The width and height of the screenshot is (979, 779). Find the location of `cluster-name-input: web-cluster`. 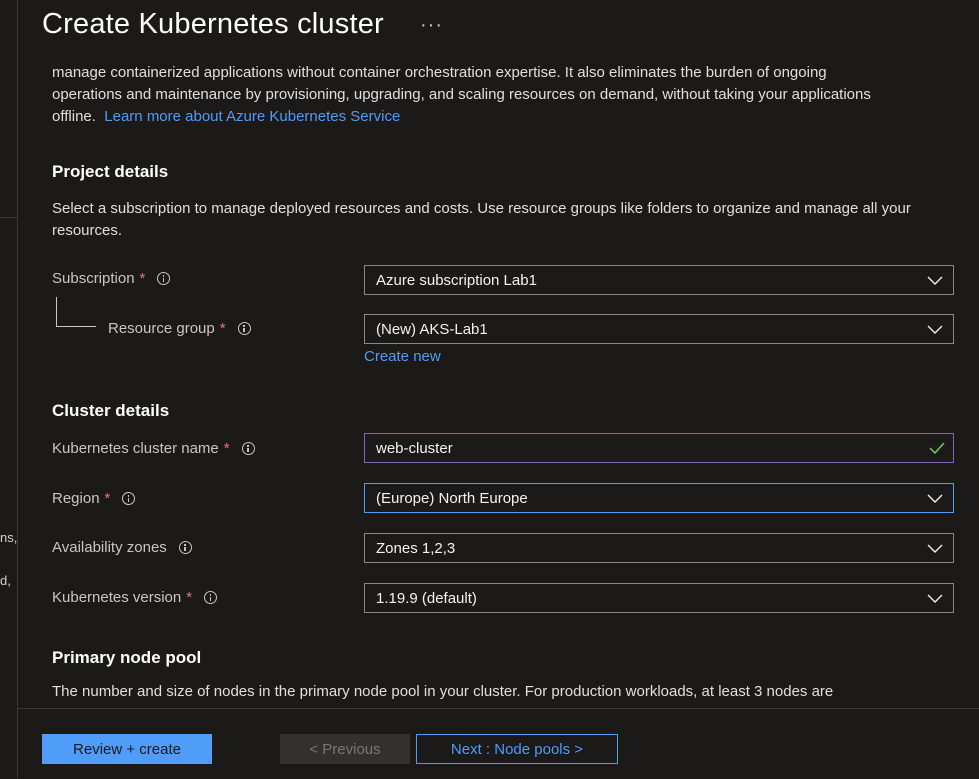

cluster-name-input: web-cluster is located at coordinates (659, 448).